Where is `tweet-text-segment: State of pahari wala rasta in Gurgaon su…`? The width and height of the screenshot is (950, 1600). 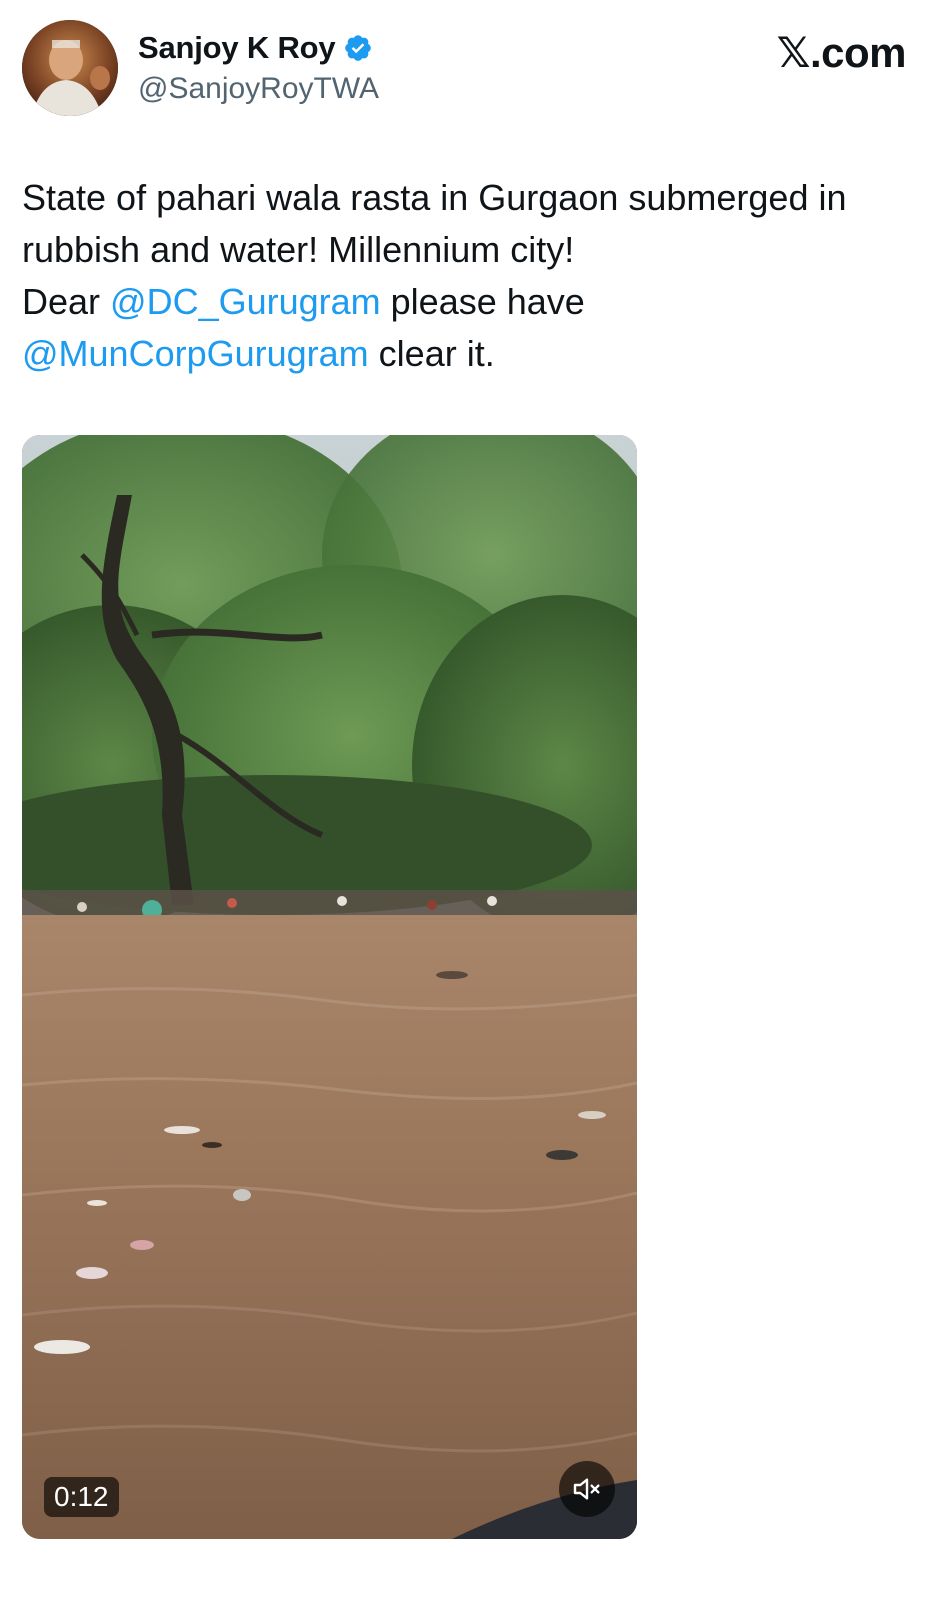
tweet-text-segment: State of pahari wala rasta in Gurgaon su… is located at coordinates (434, 223).